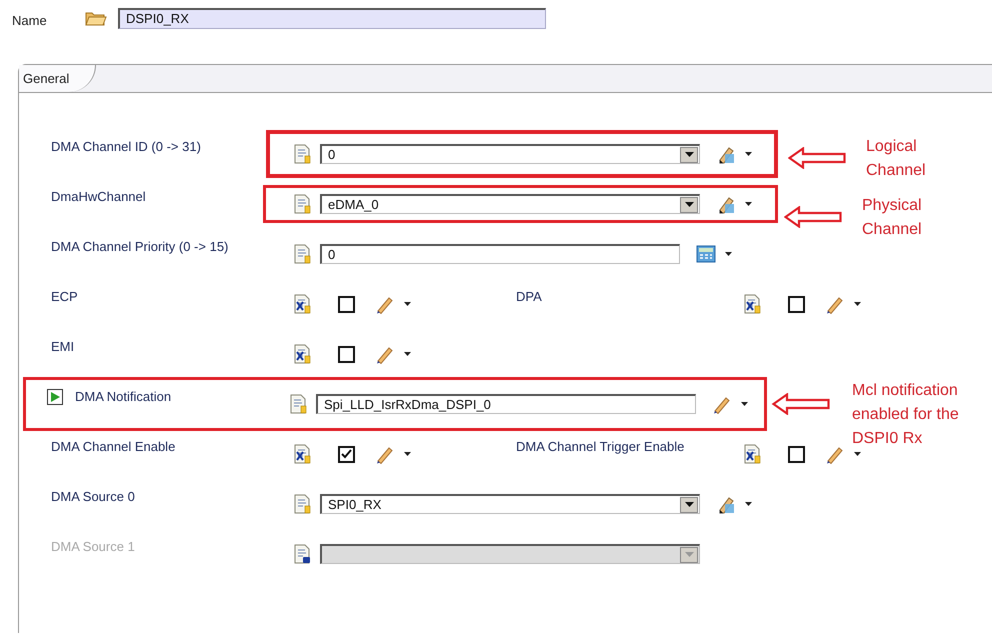 The image size is (992, 635). What do you see at coordinates (510, 204) in the screenshot?
I see `combo-box: eDMA_0` at bounding box center [510, 204].